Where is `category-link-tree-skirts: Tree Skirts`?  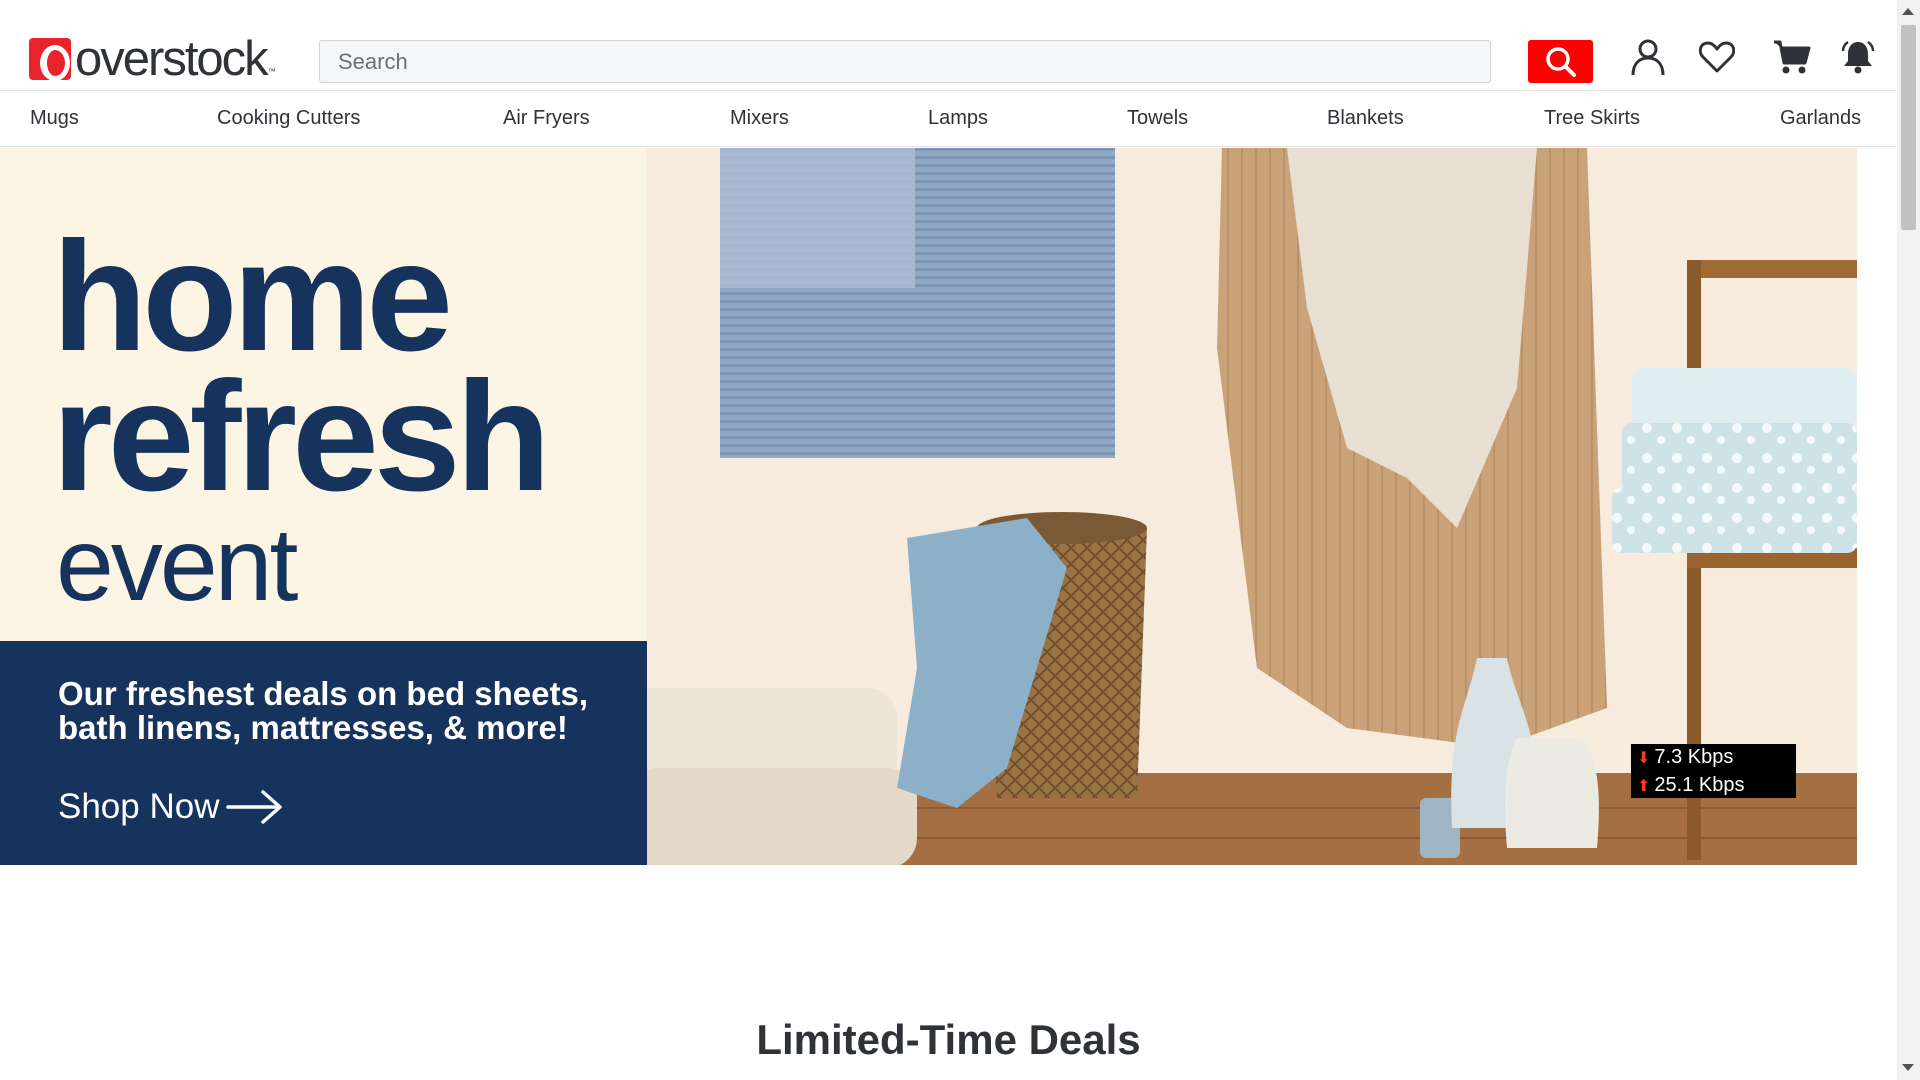 category-link-tree-skirts: Tree Skirts is located at coordinates (1592, 118).